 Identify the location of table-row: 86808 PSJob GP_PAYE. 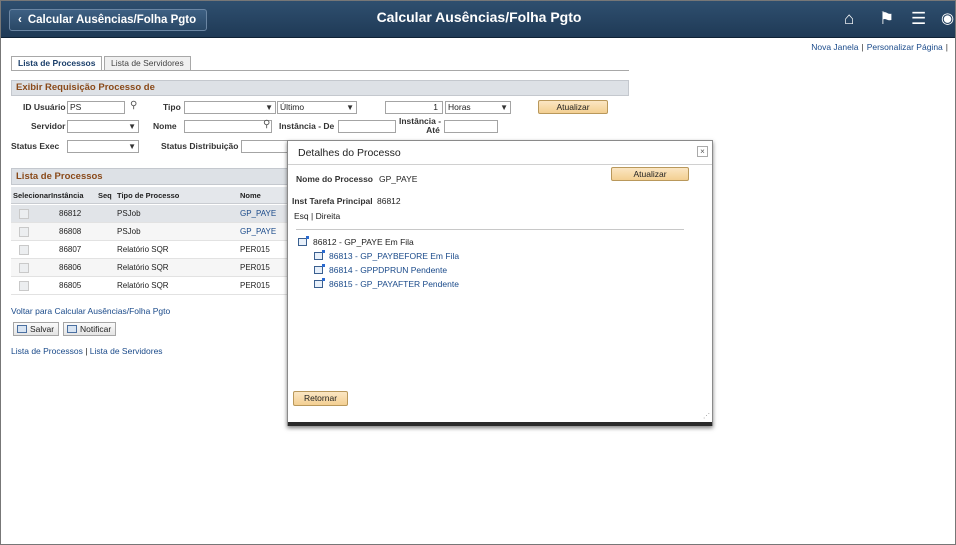
(150, 232).